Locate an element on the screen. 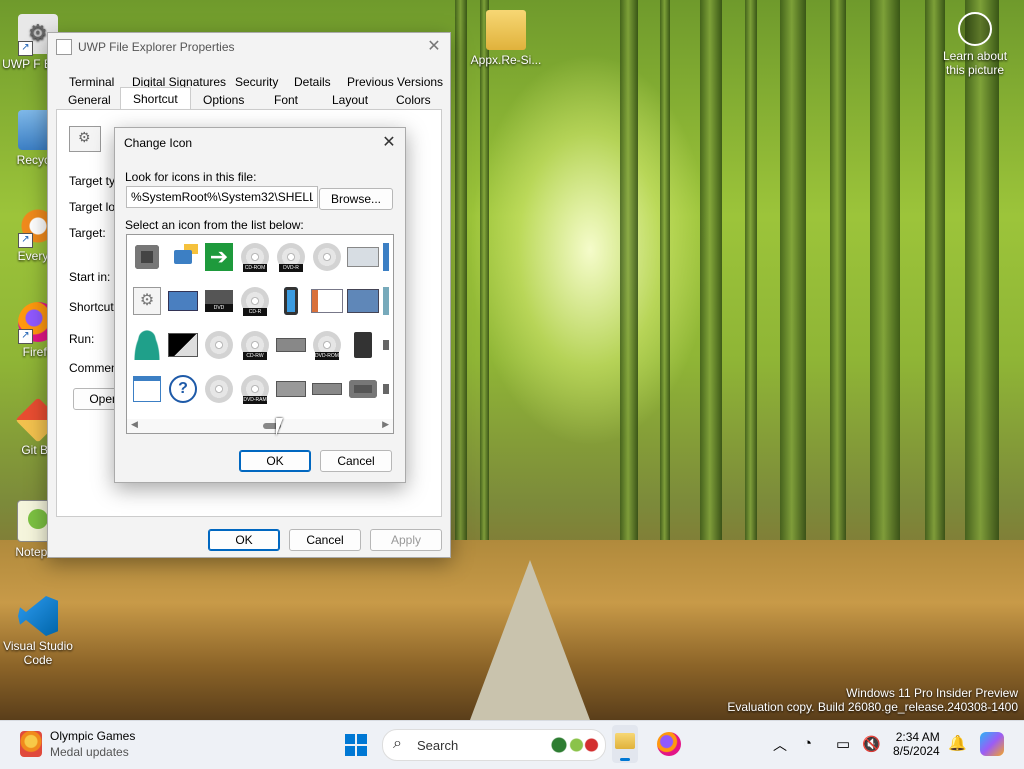 The height and width of the screenshot is (769, 1024). clock: 2:34 AM 8/5/2024 is located at coordinates (916, 744).